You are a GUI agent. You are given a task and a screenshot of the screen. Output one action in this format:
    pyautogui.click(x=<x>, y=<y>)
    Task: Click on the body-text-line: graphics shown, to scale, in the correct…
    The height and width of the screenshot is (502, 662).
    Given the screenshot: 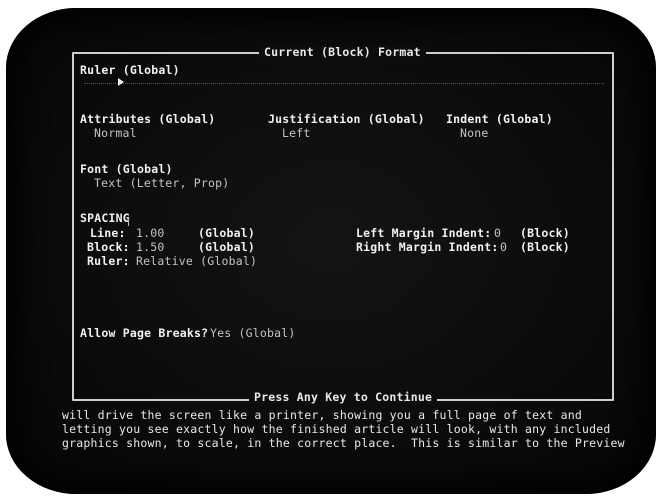 What is the action you would take?
    pyautogui.click(x=343, y=443)
    